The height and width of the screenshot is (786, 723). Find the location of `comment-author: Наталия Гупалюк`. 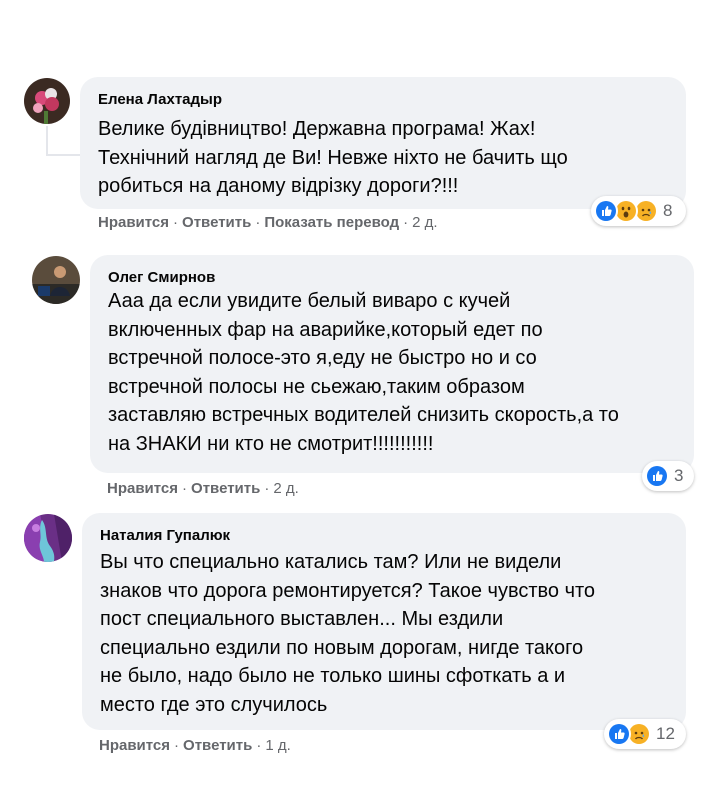

comment-author: Наталия Гупалюк is located at coordinates (165, 535).